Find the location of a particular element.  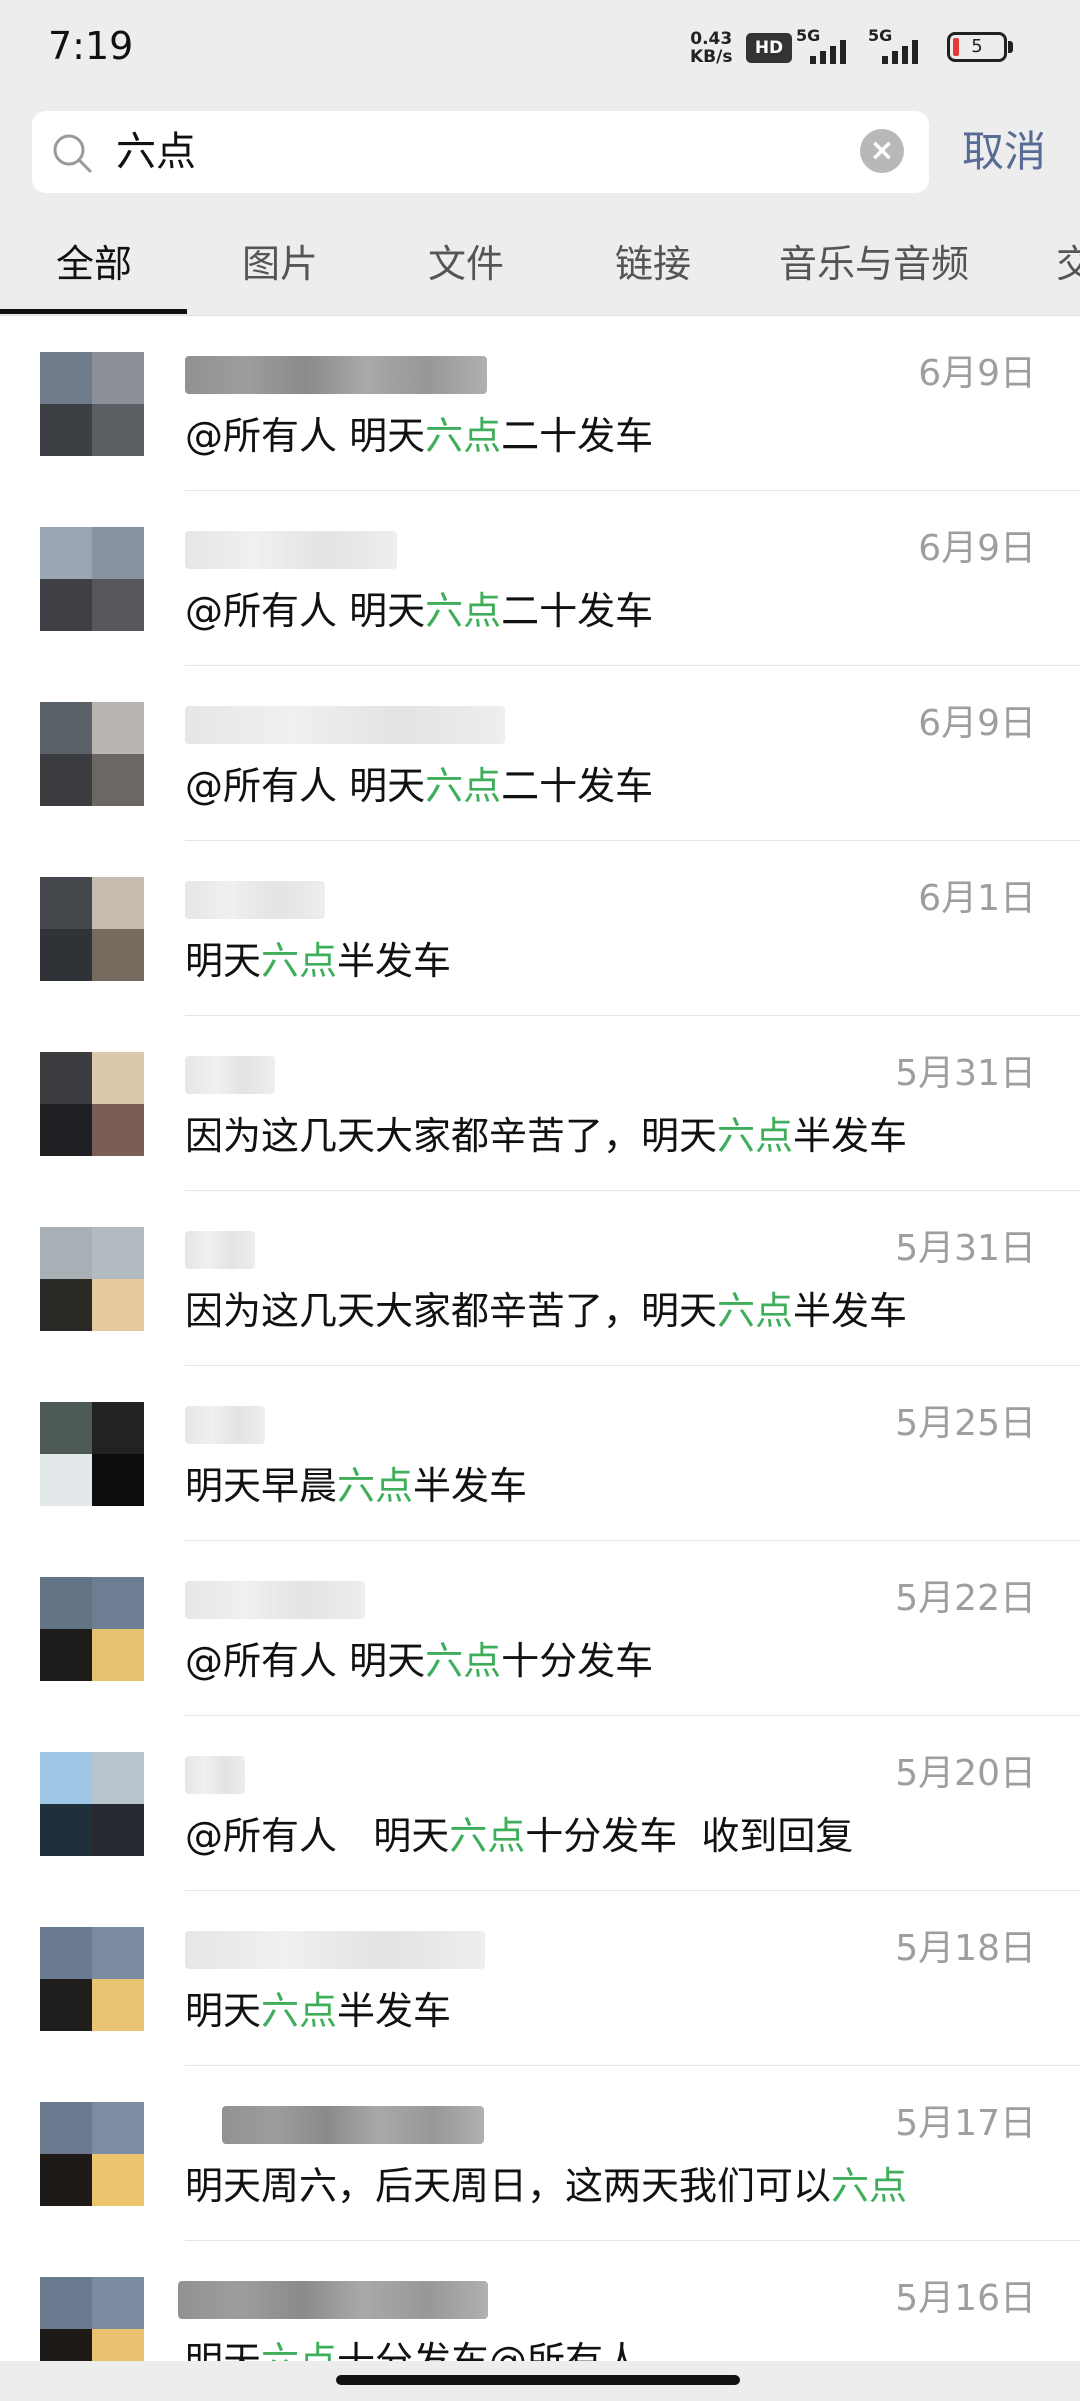

result-row: 6月1日 明天六点半发车 is located at coordinates (540, 928).